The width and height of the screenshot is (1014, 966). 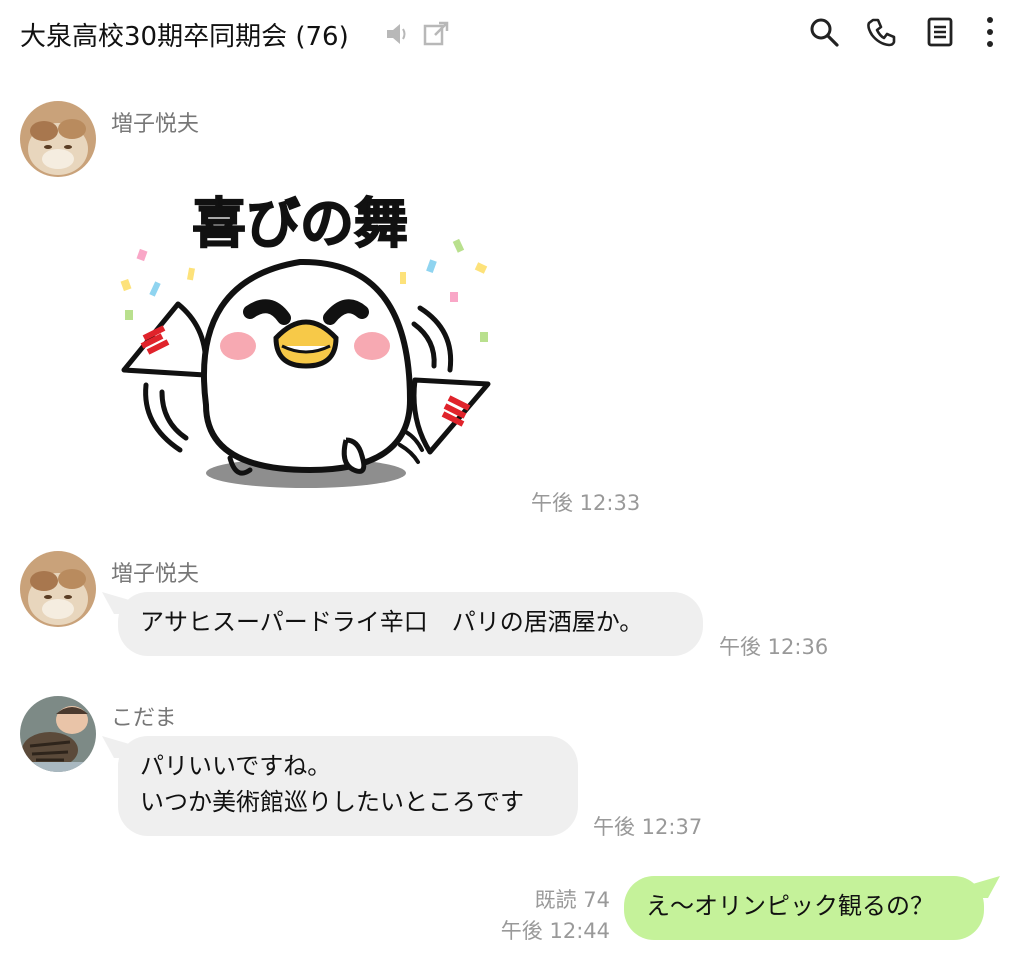 I want to click on notes-icon, so click(x=940, y=34).